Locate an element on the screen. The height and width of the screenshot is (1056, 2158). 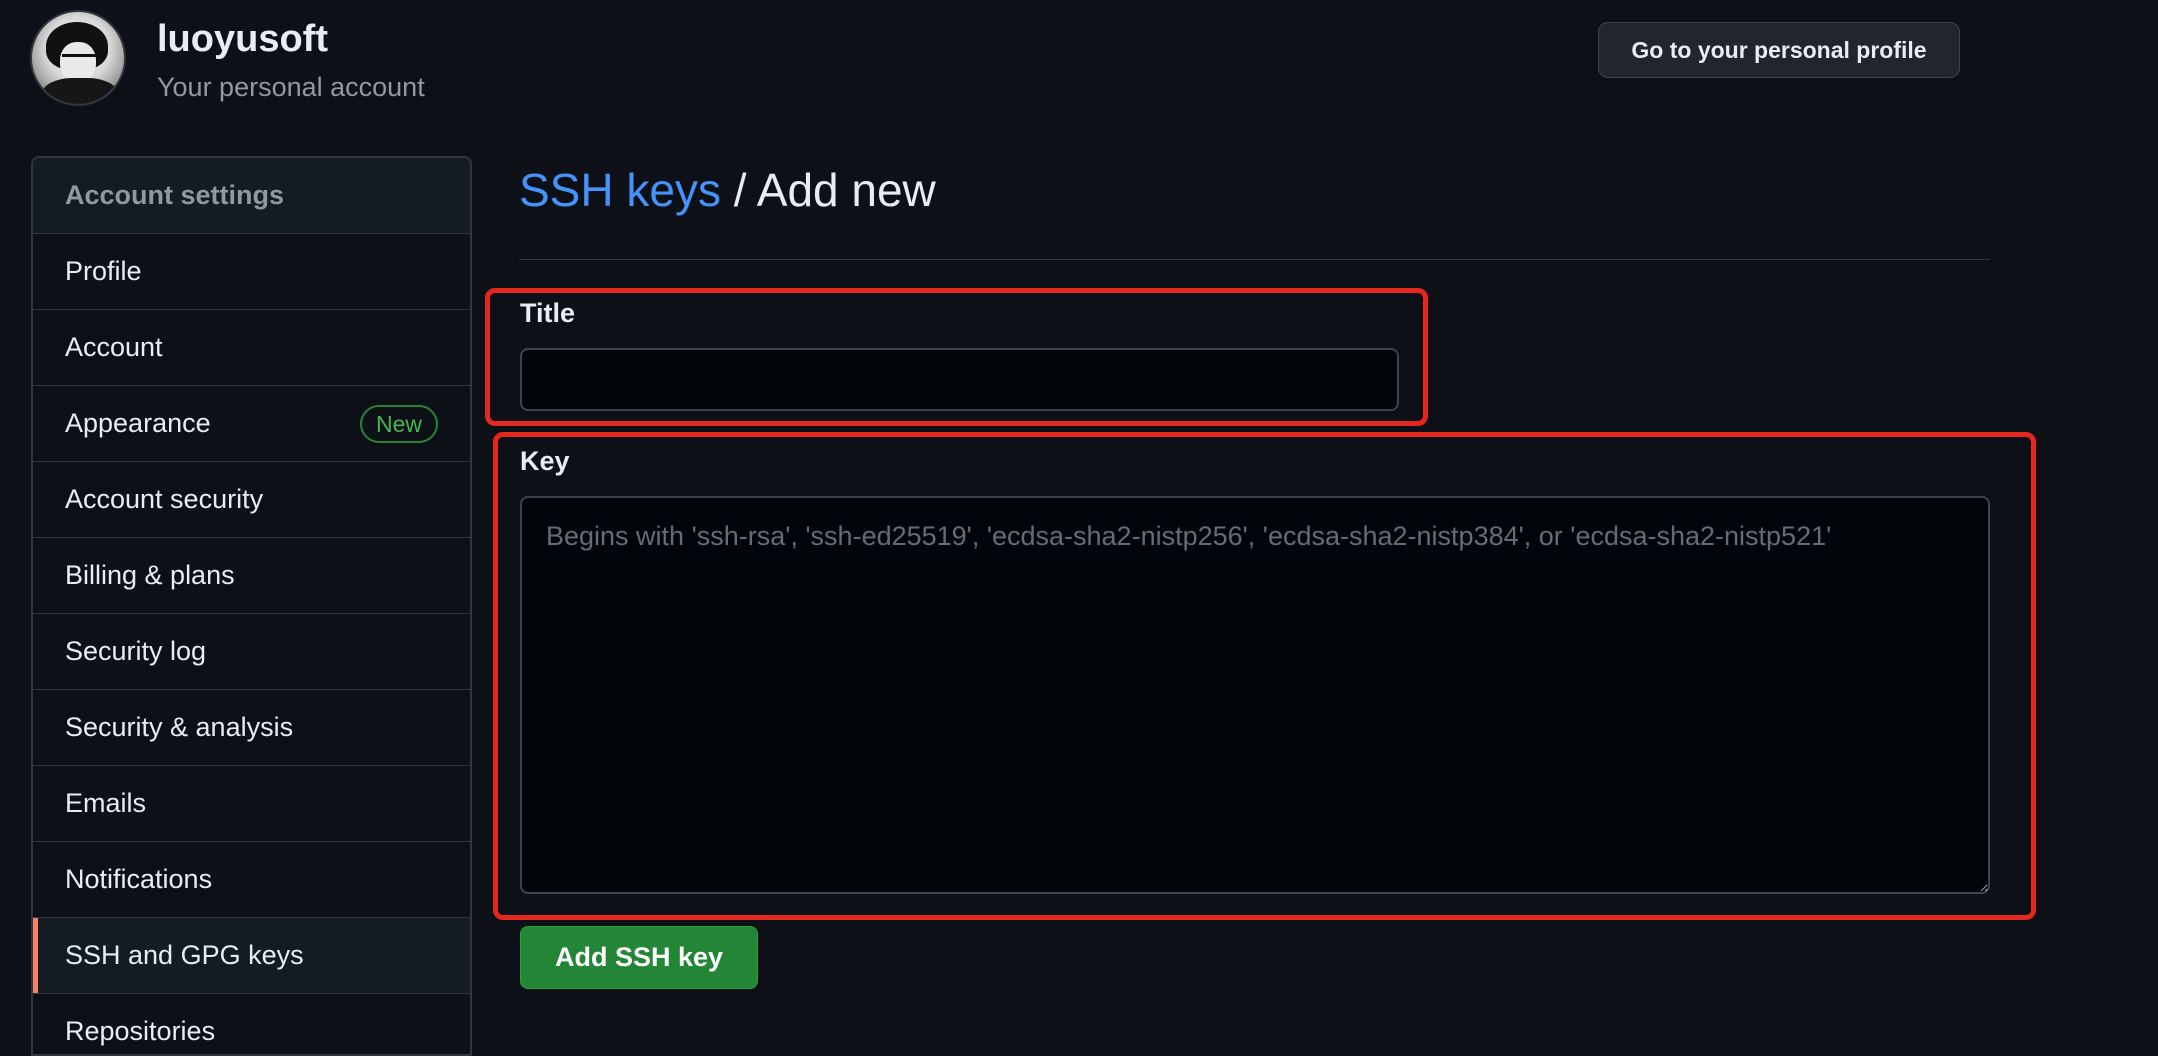
sidebar-item-notifications: Notifications is located at coordinates (251, 880).